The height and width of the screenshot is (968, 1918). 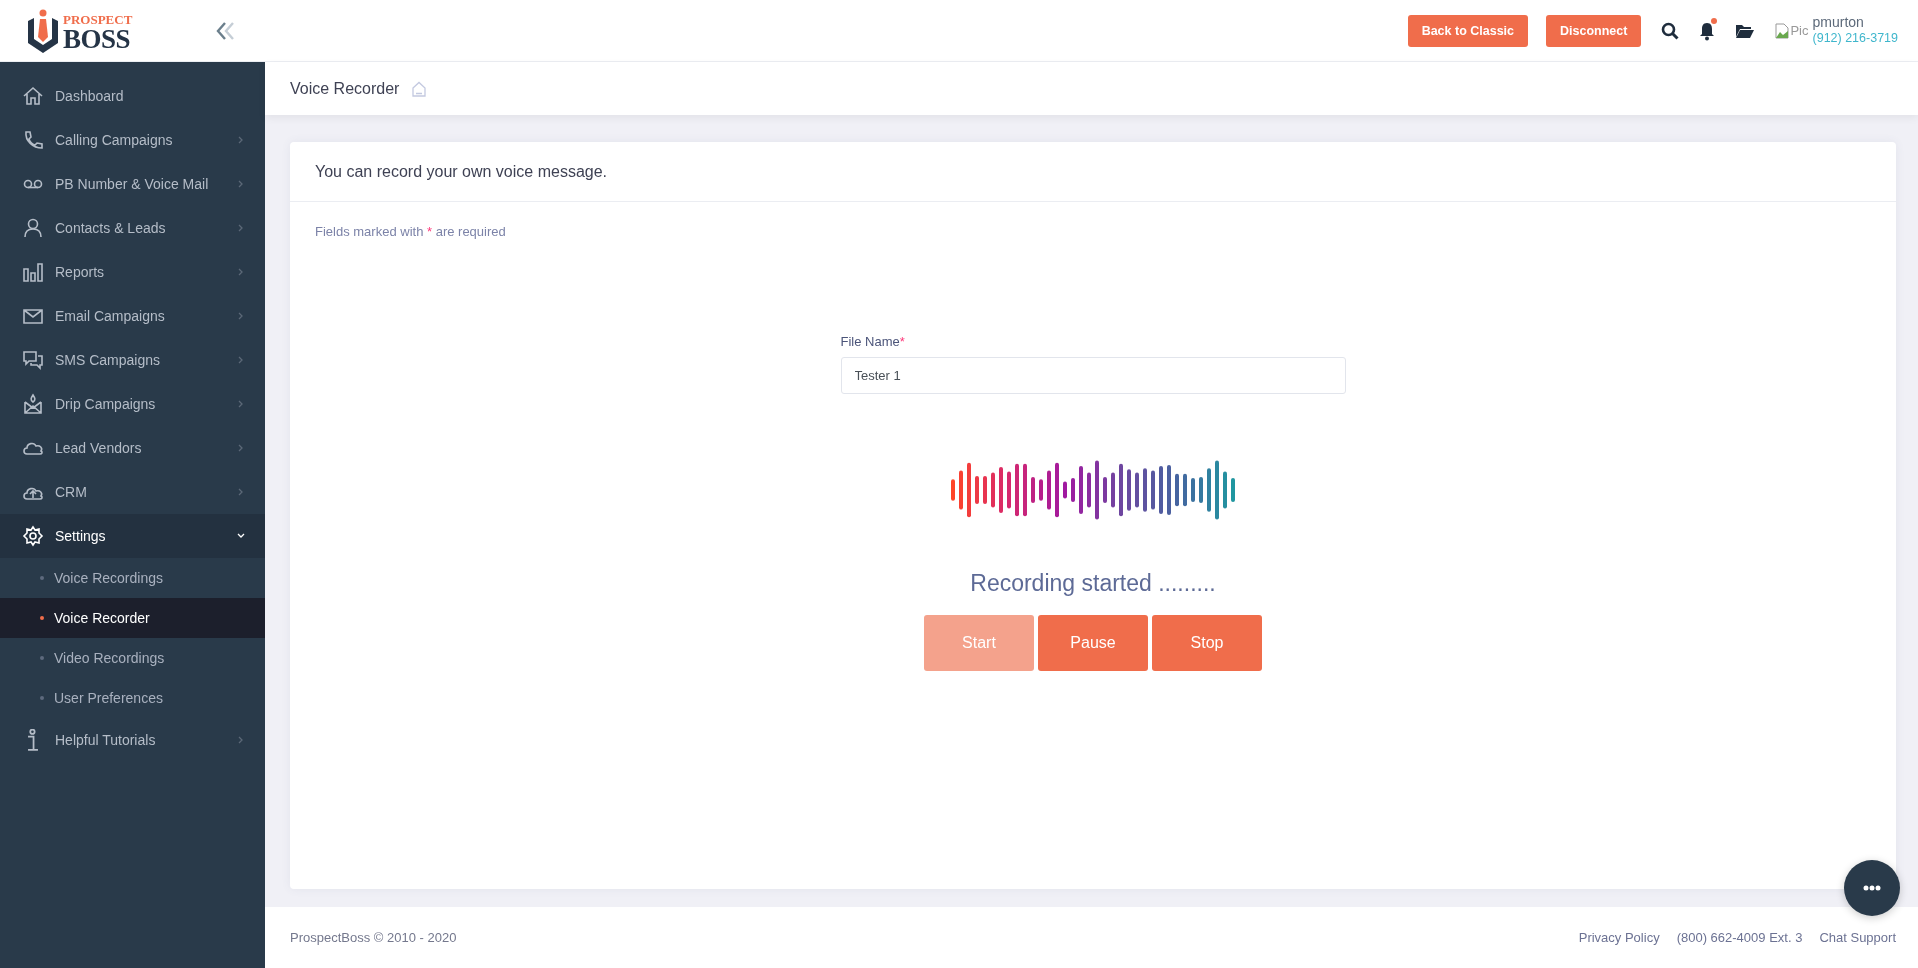 I want to click on submenu-item: Voice Recorder, so click(x=132, y=618).